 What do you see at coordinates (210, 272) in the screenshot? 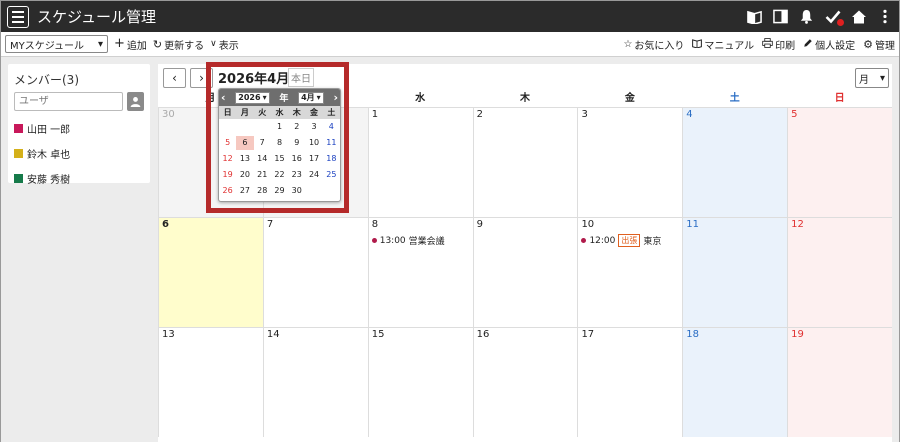
I see `day-cell-today: 6` at bounding box center [210, 272].